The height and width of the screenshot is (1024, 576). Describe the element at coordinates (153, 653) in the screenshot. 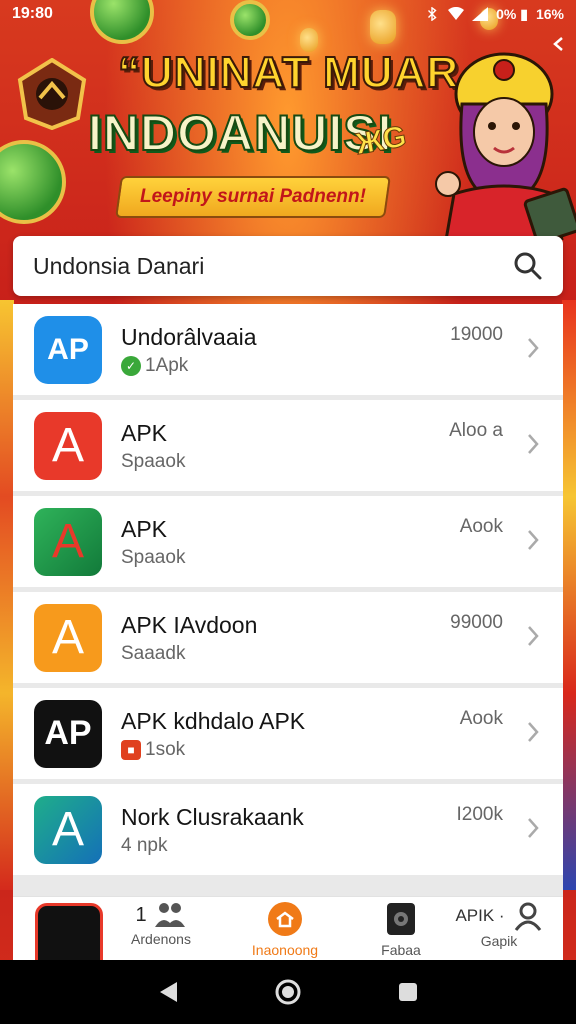

I see `app-subtitle: Saaadk` at that location.